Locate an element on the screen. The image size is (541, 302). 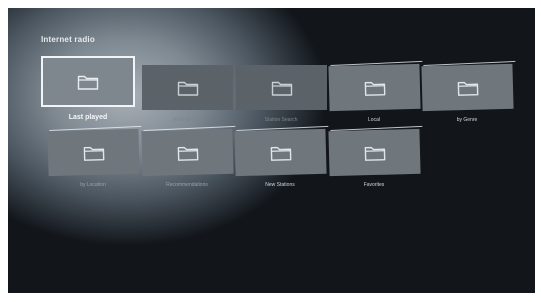
tile-local is located at coordinates (374, 87).